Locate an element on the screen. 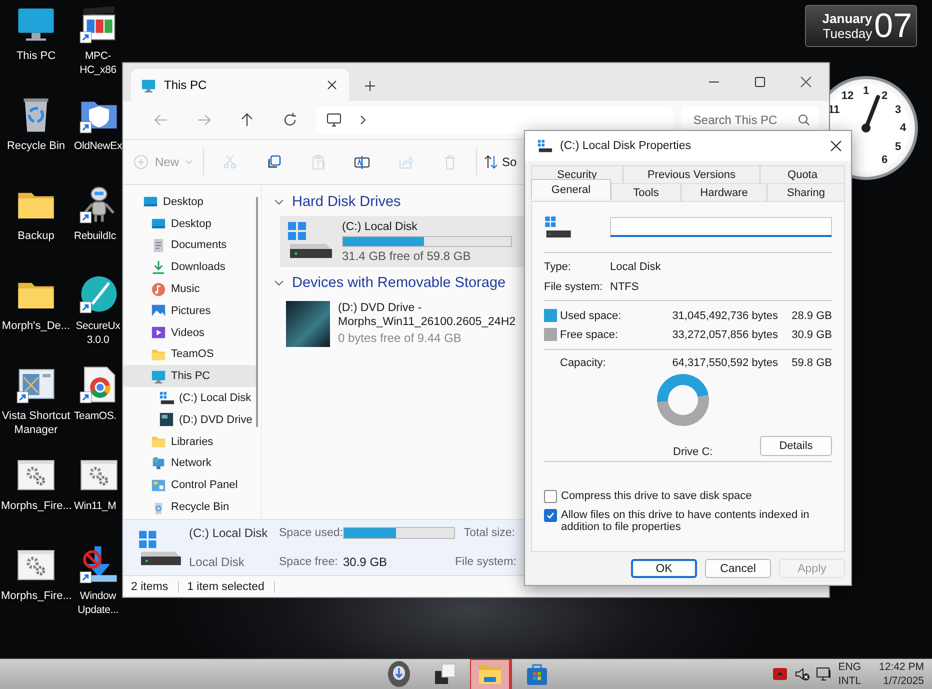 This screenshot has width=932, height=689. clock-numeral: 12 is located at coordinates (847, 96).